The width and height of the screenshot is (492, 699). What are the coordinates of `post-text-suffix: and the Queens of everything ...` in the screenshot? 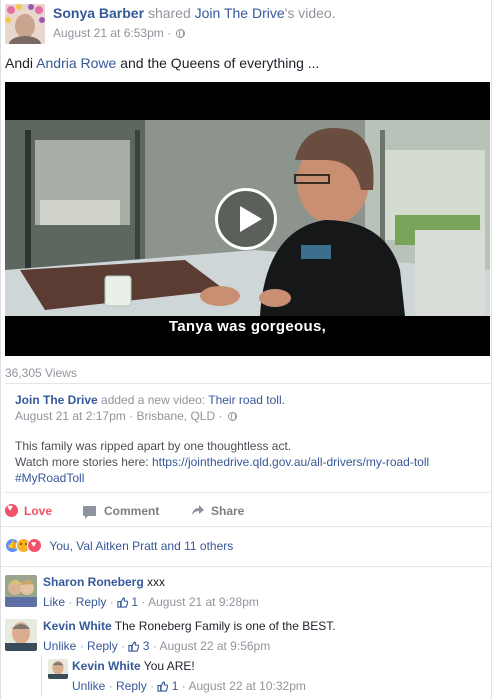 It's located at (220, 63).